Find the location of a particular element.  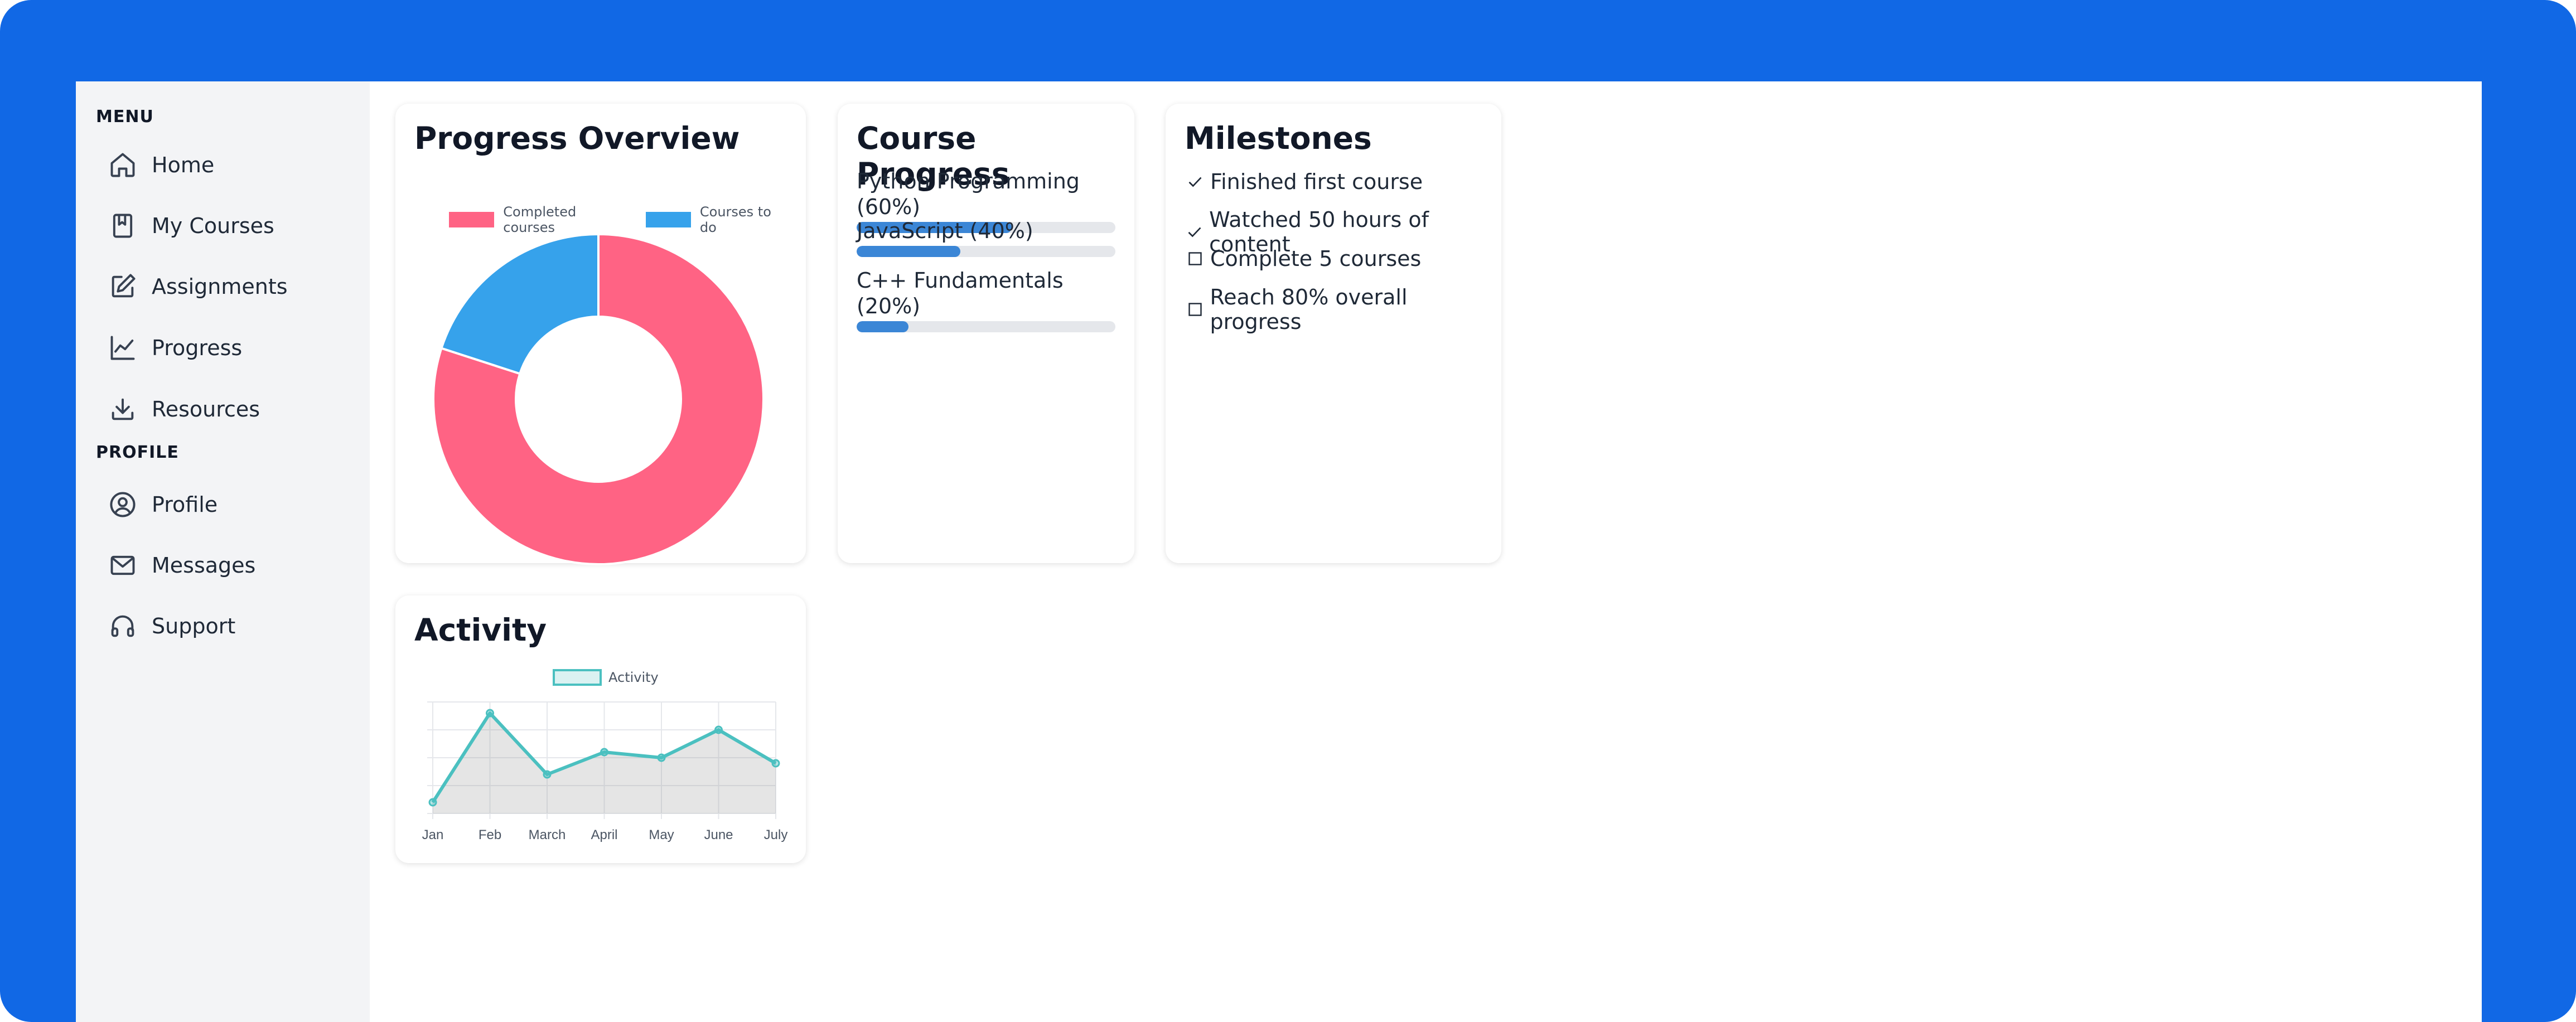

milestone-text: Finished first course is located at coordinates (1317, 181).